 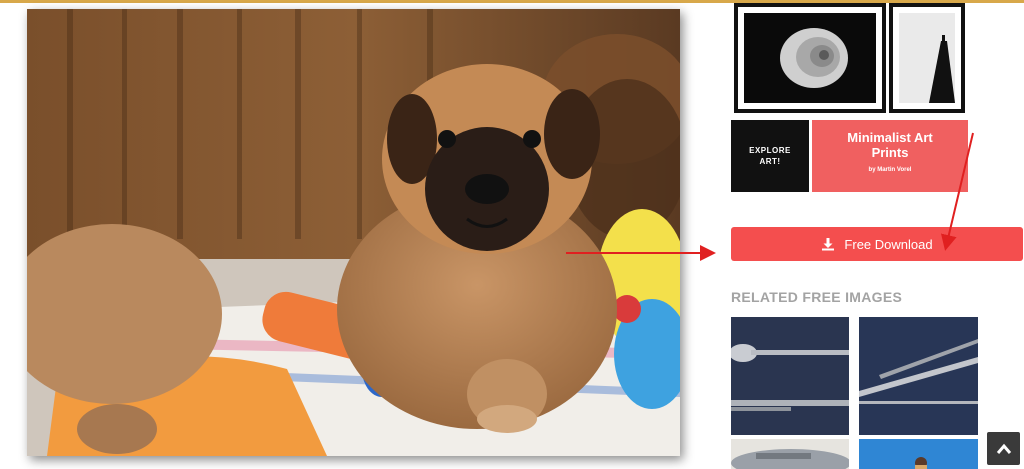 What do you see at coordinates (770, 150) in the screenshot?
I see `explore-line-1: EXPLORE` at bounding box center [770, 150].